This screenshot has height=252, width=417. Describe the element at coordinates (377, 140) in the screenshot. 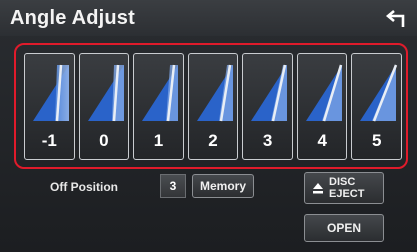

I see `angle-label: 5` at that location.